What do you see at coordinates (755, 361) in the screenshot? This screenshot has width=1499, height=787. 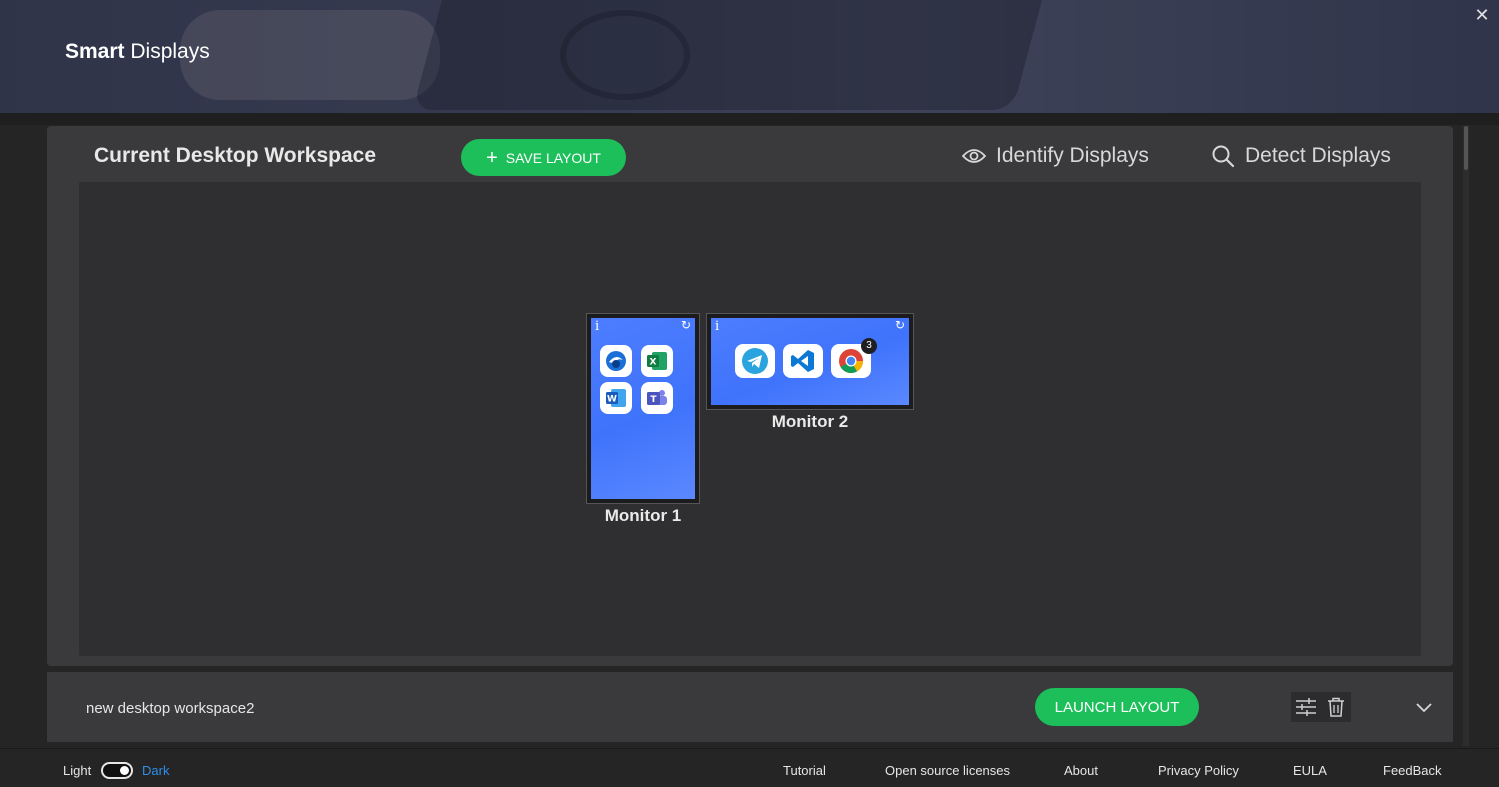 I see `telegram-icon` at bounding box center [755, 361].